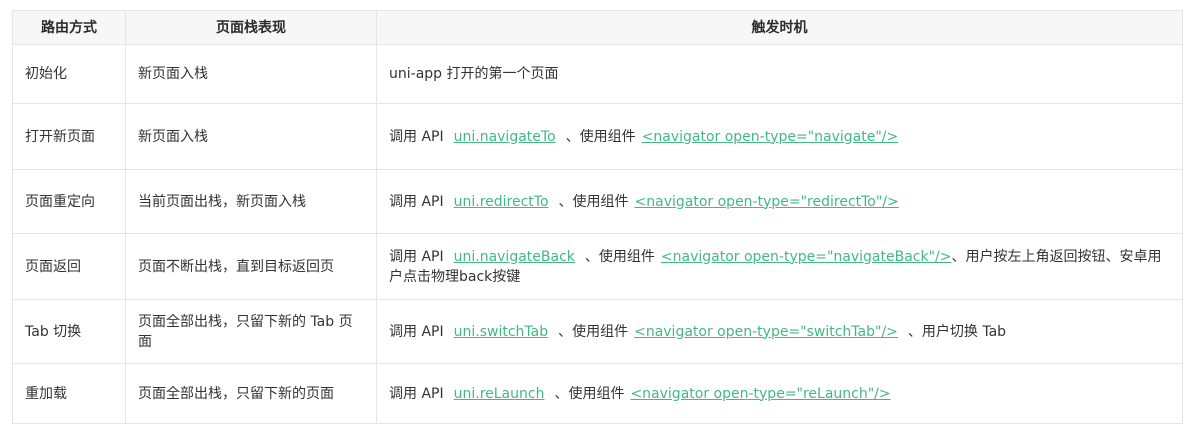 The width and height of the screenshot is (1195, 437). I want to click on table-header-row: 路由方式 页面栈表现 触发时机, so click(597, 27).